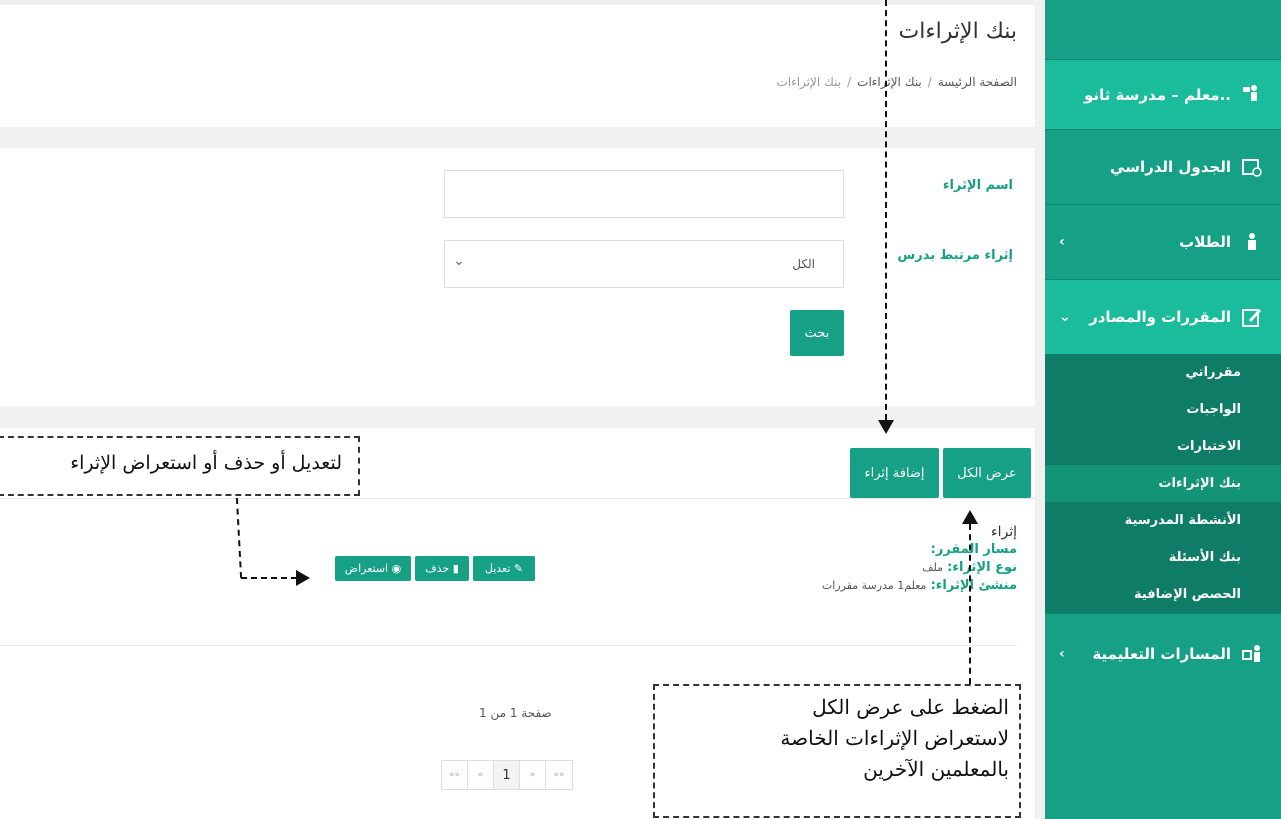 The width and height of the screenshot is (1281, 819). I want to click on submenu-item-enrichment-bank: بنك الإثراءات, so click(1163, 483).